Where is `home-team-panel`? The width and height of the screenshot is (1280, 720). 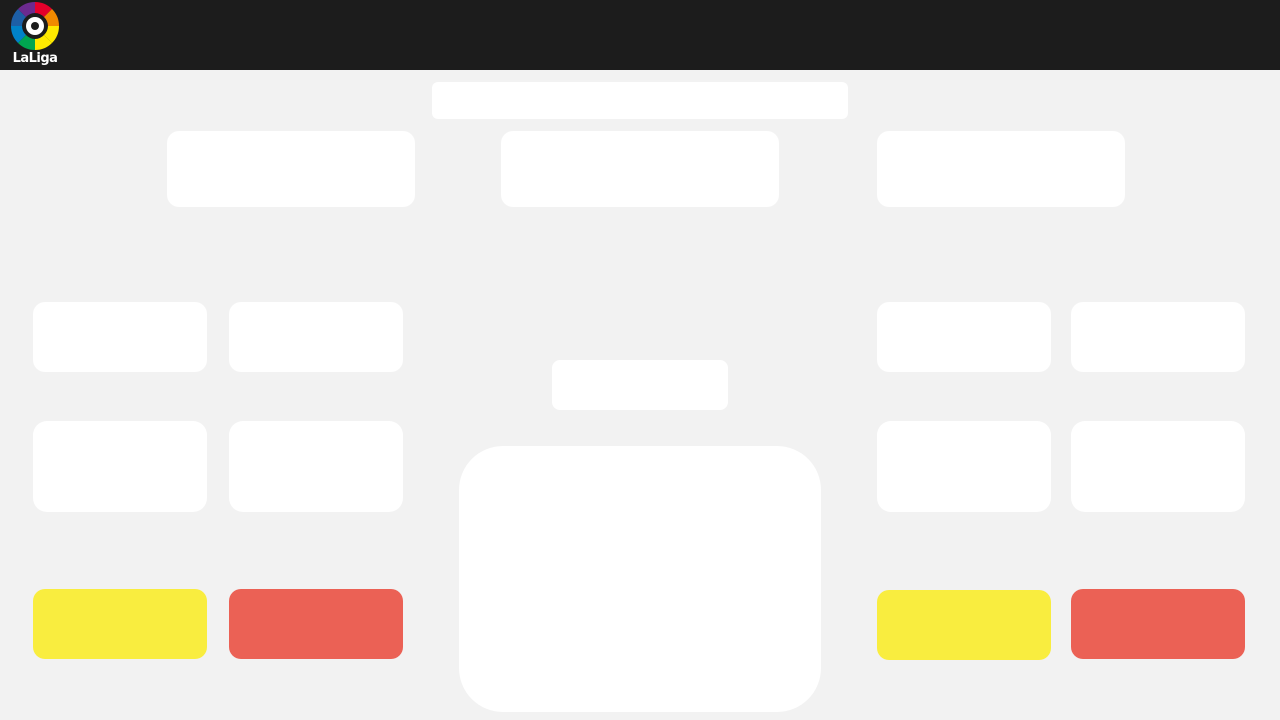 home-team-panel is located at coordinates (291, 169).